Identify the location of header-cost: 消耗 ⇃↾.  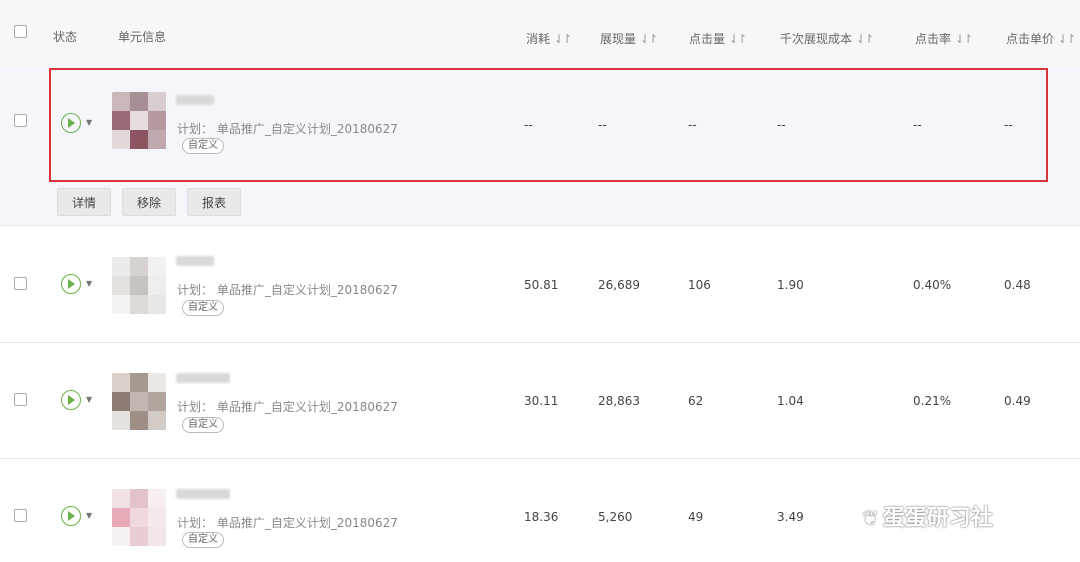
(549, 38).